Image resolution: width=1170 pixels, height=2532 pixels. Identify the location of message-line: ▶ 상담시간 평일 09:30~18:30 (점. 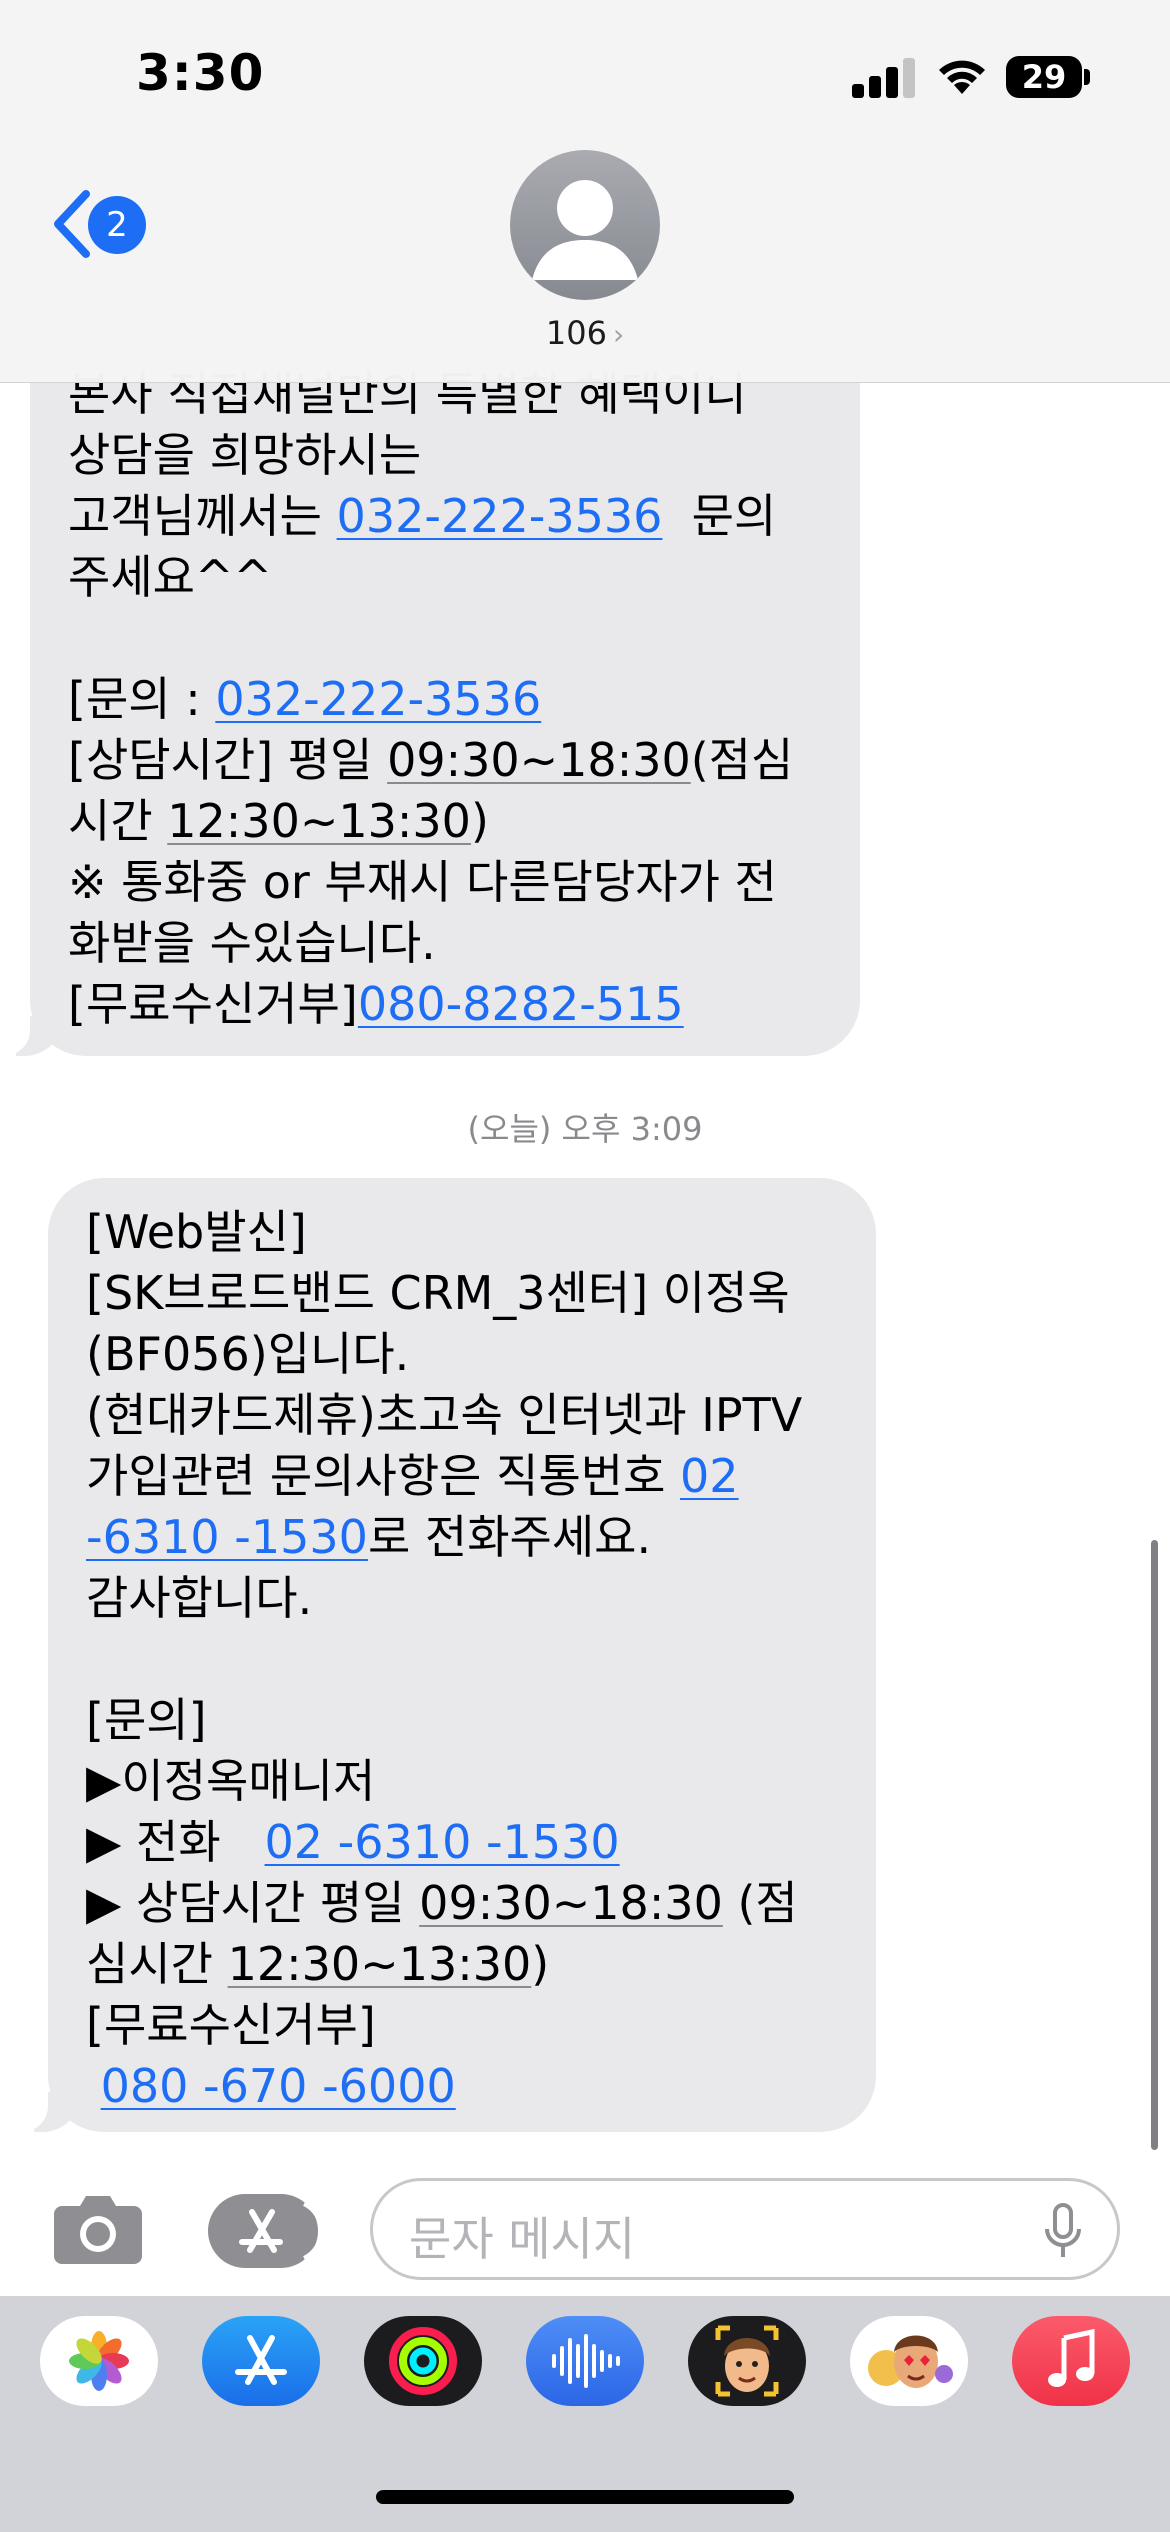
(442, 1903).